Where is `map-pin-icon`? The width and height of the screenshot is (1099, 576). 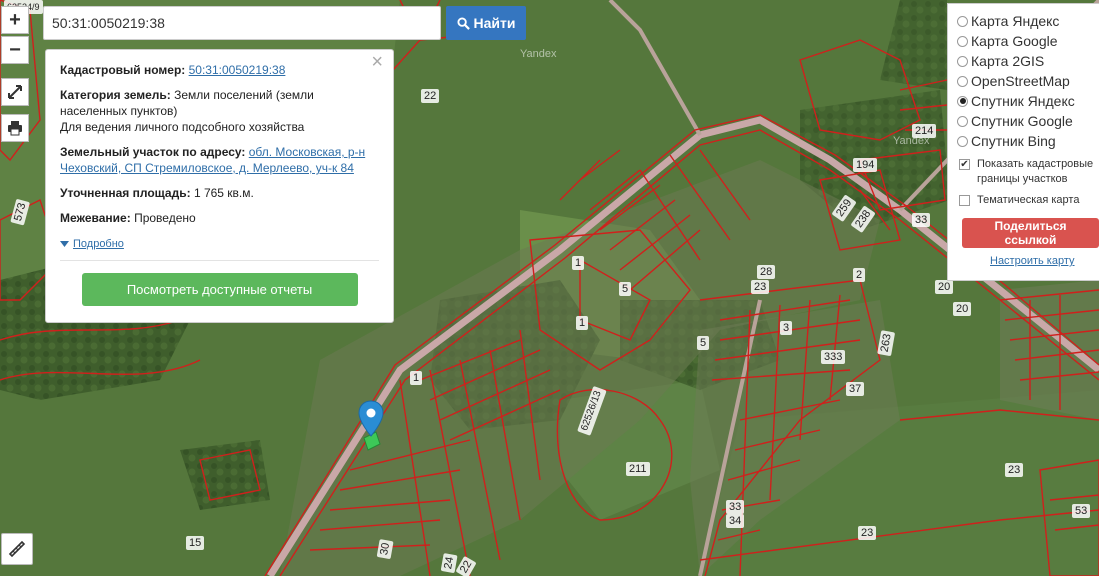 map-pin-icon is located at coordinates (371, 418).